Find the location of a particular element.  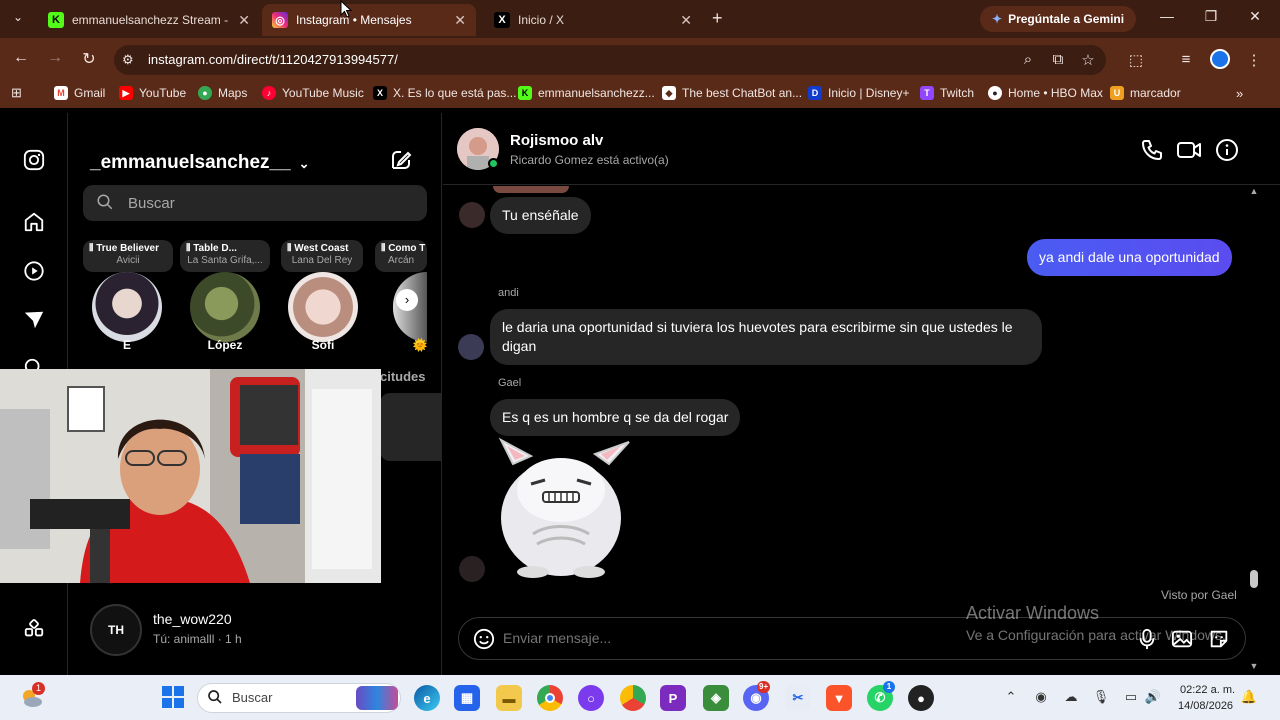

restore-icon: ❐ is located at coordinates (1211, 16).